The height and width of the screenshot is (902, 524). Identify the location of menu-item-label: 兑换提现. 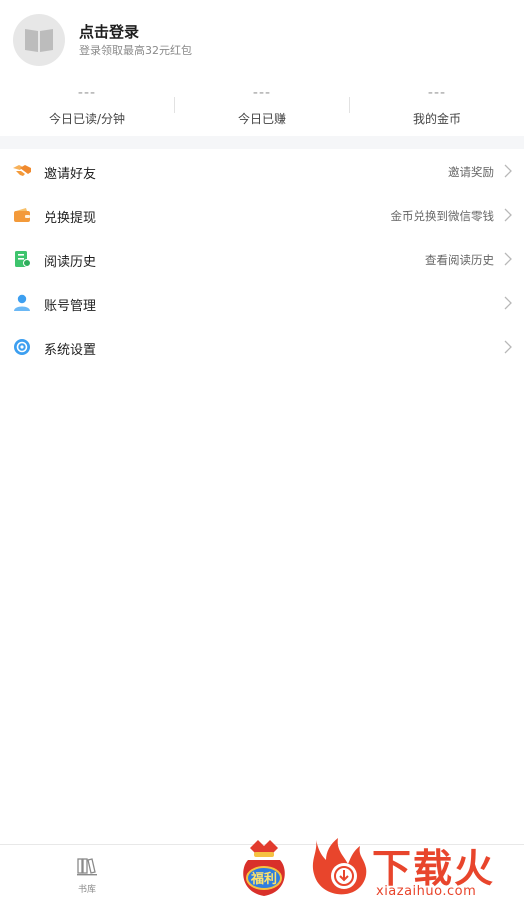
(70, 218).